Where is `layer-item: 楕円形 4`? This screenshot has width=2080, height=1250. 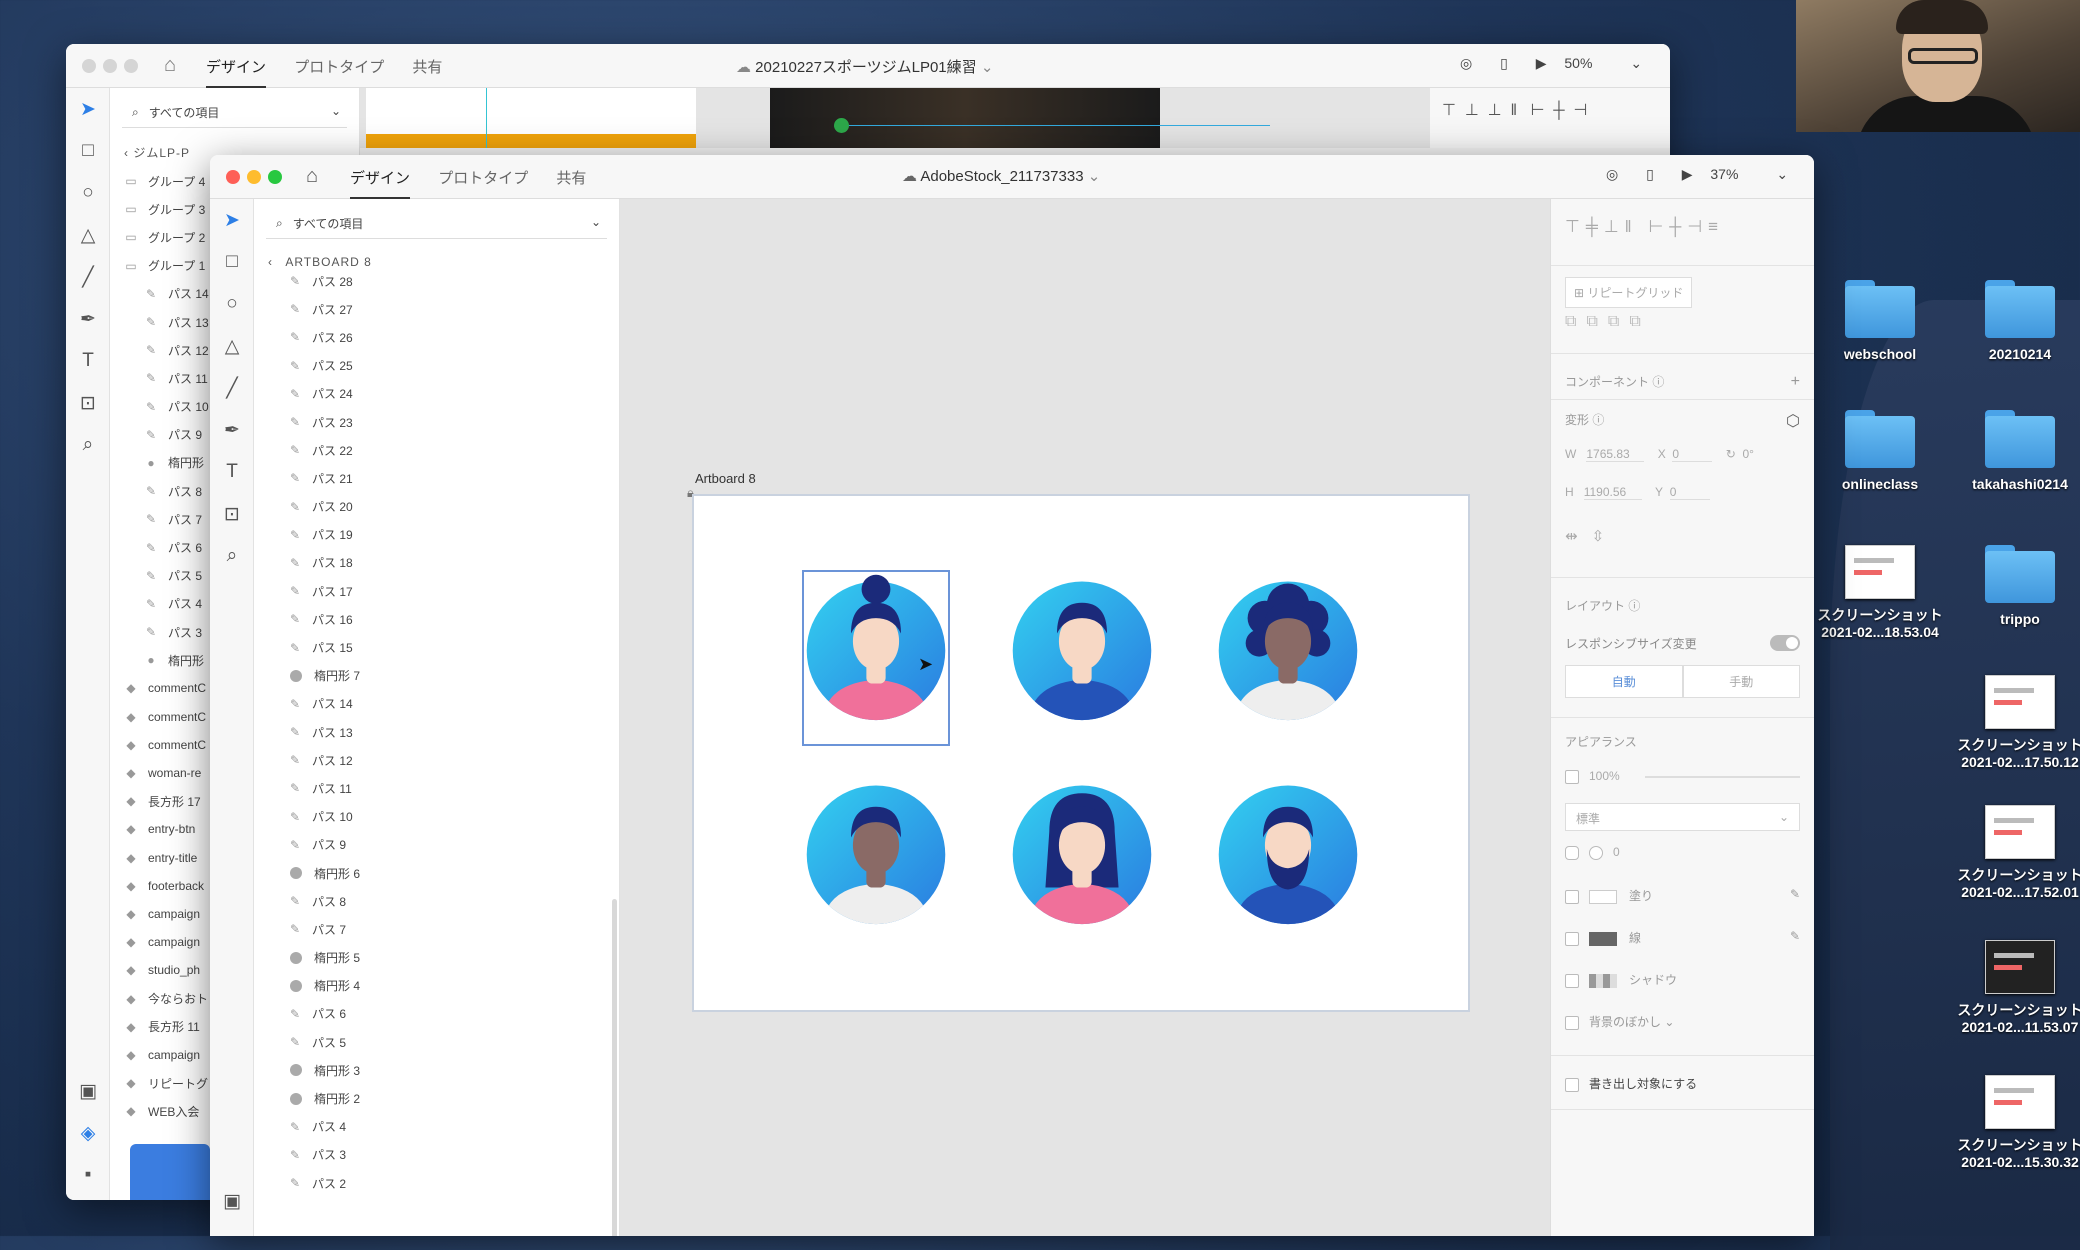
layer-item: 楕円形 4 is located at coordinates (451, 986).